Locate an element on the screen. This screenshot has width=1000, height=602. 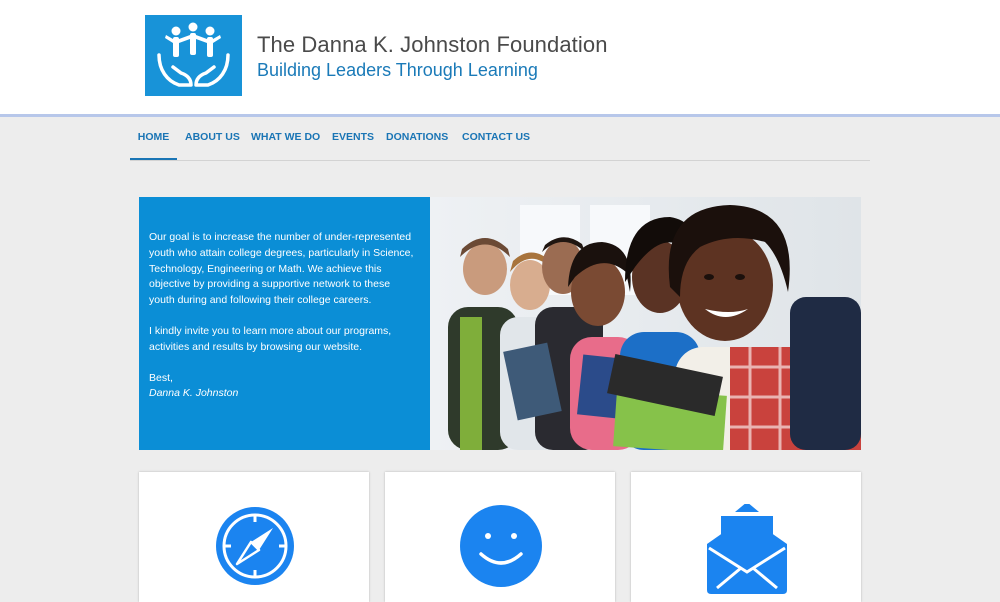
smiley-icon is located at coordinates (501, 546).